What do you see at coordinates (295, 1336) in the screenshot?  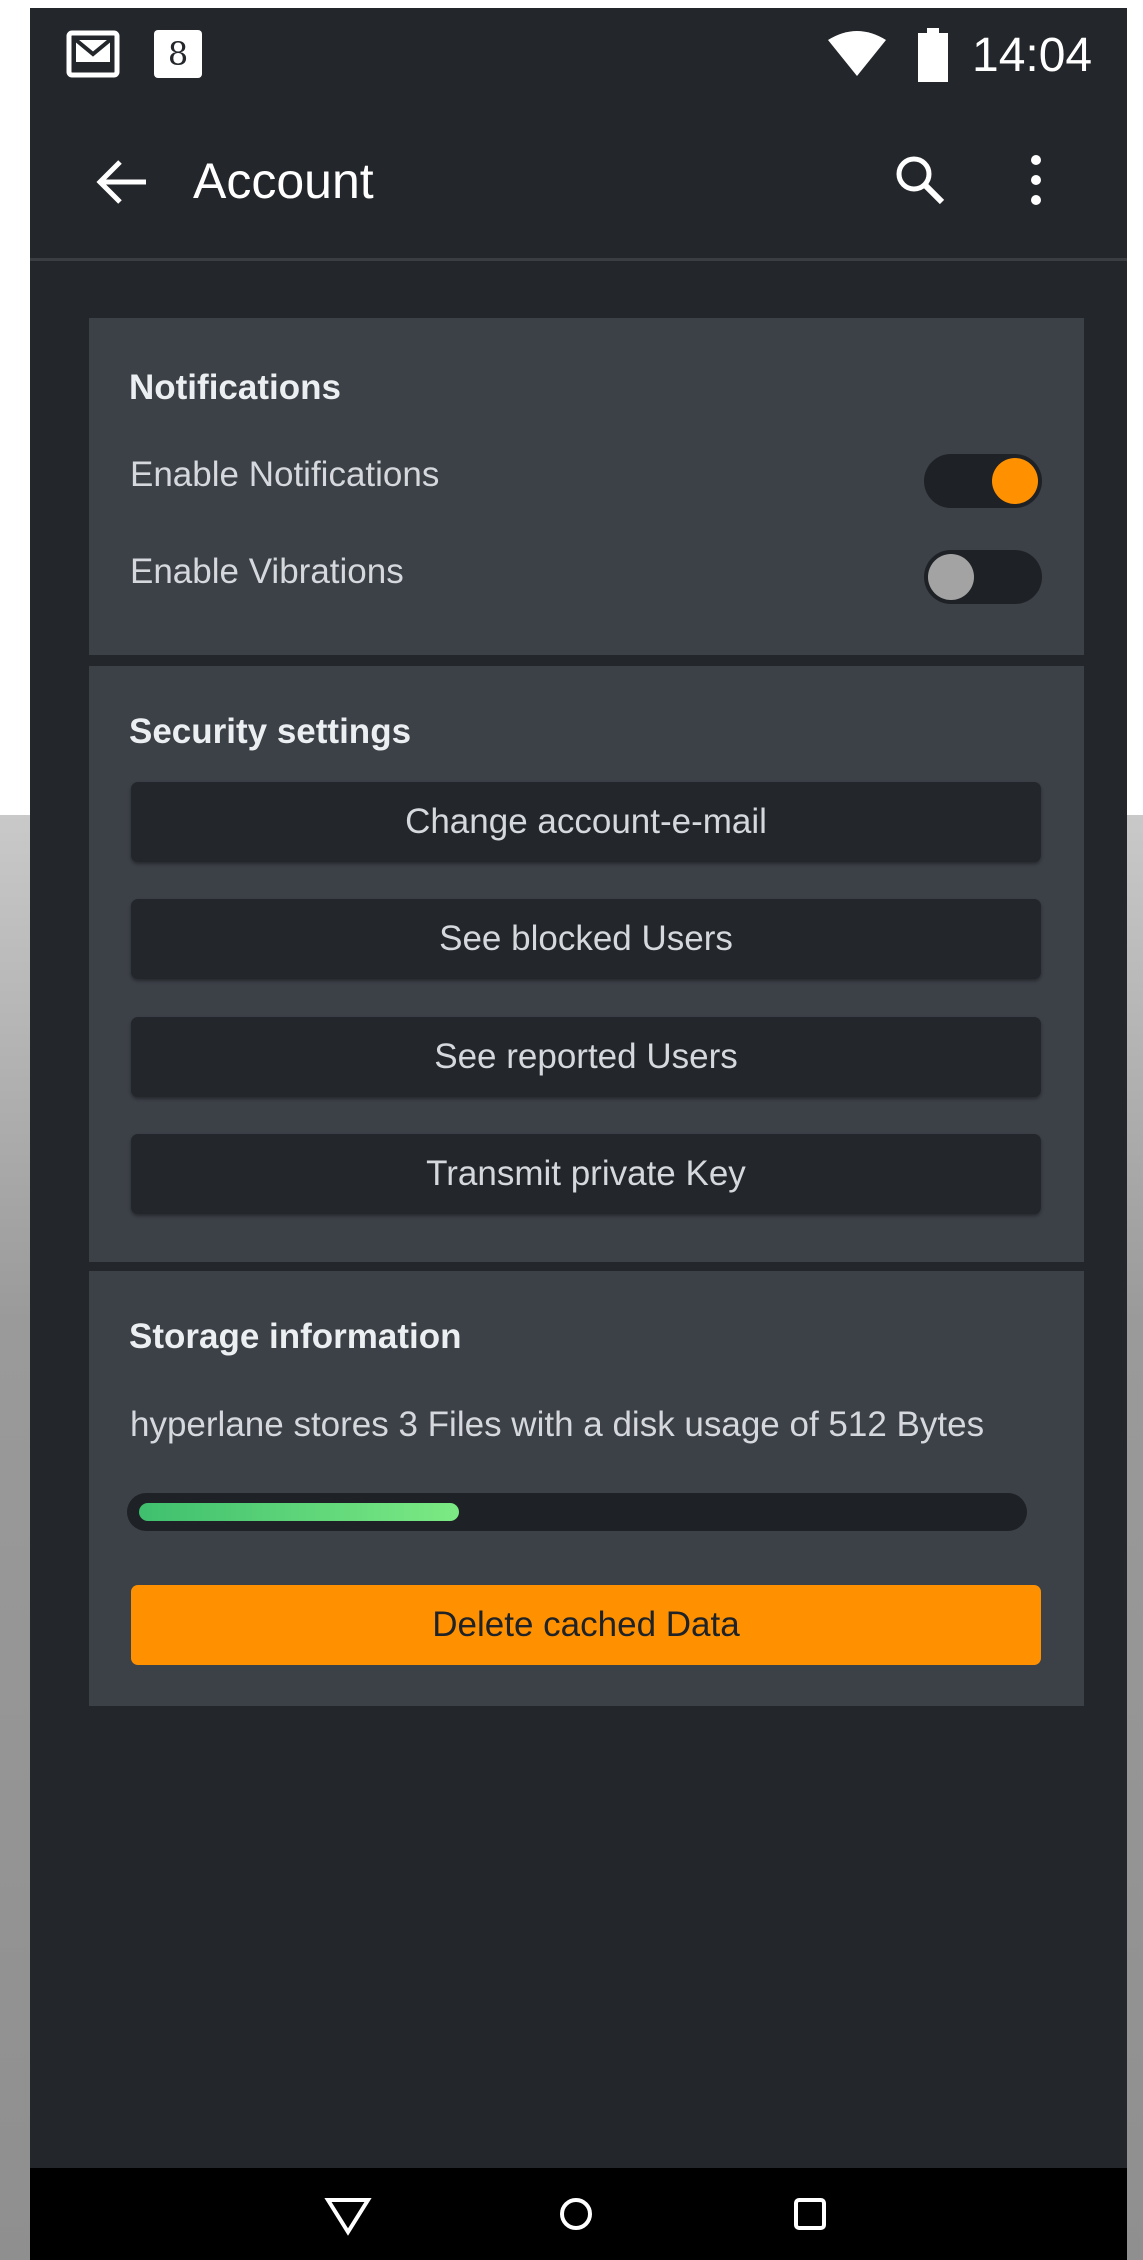 I see `storage-title: Storage information` at bounding box center [295, 1336].